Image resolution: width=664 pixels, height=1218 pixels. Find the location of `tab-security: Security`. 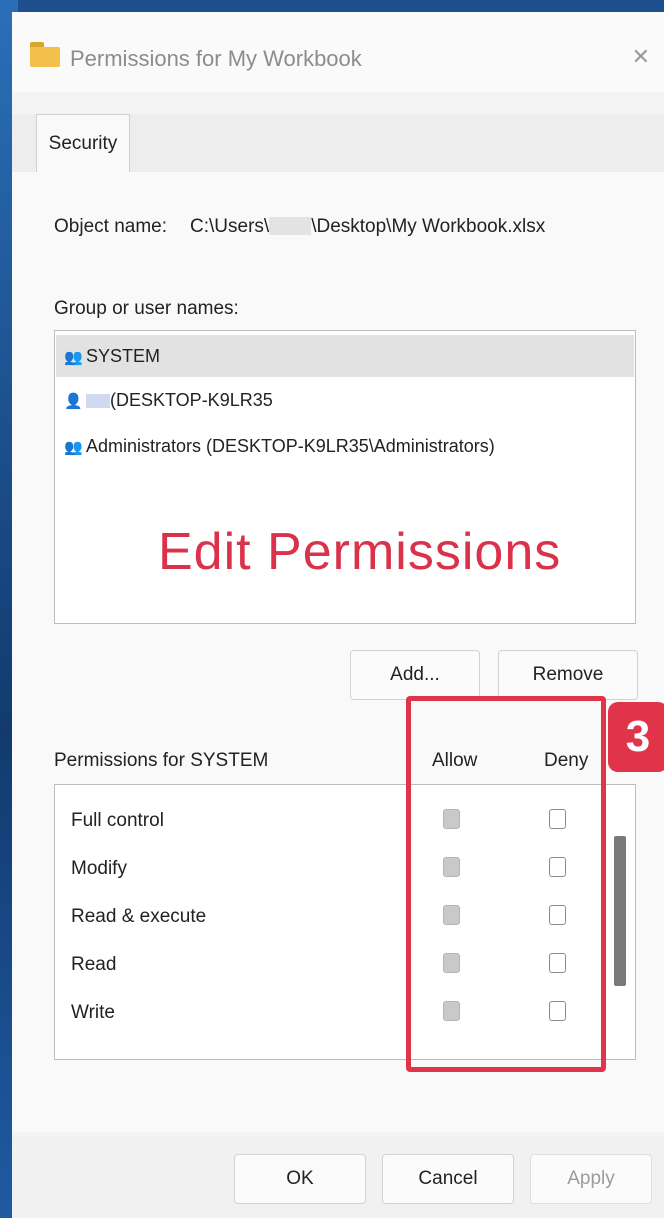

tab-security: Security is located at coordinates (83, 143).